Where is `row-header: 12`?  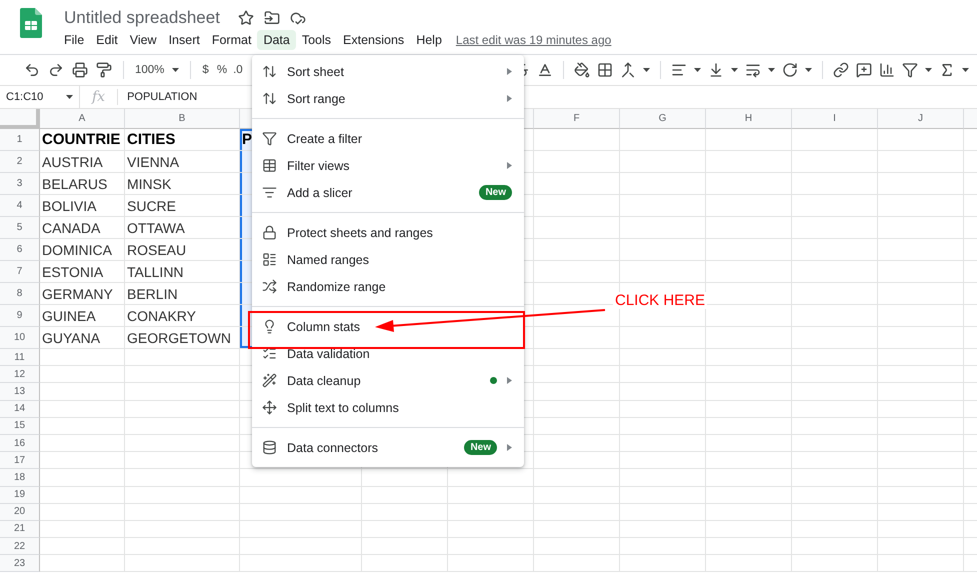
row-header: 12 is located at coordinates (20, 375).